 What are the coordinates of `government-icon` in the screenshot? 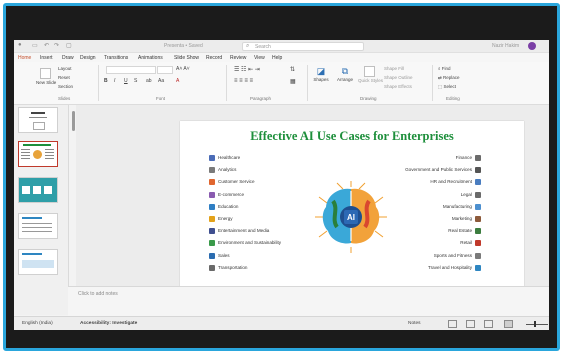 It's located at (478, 170).